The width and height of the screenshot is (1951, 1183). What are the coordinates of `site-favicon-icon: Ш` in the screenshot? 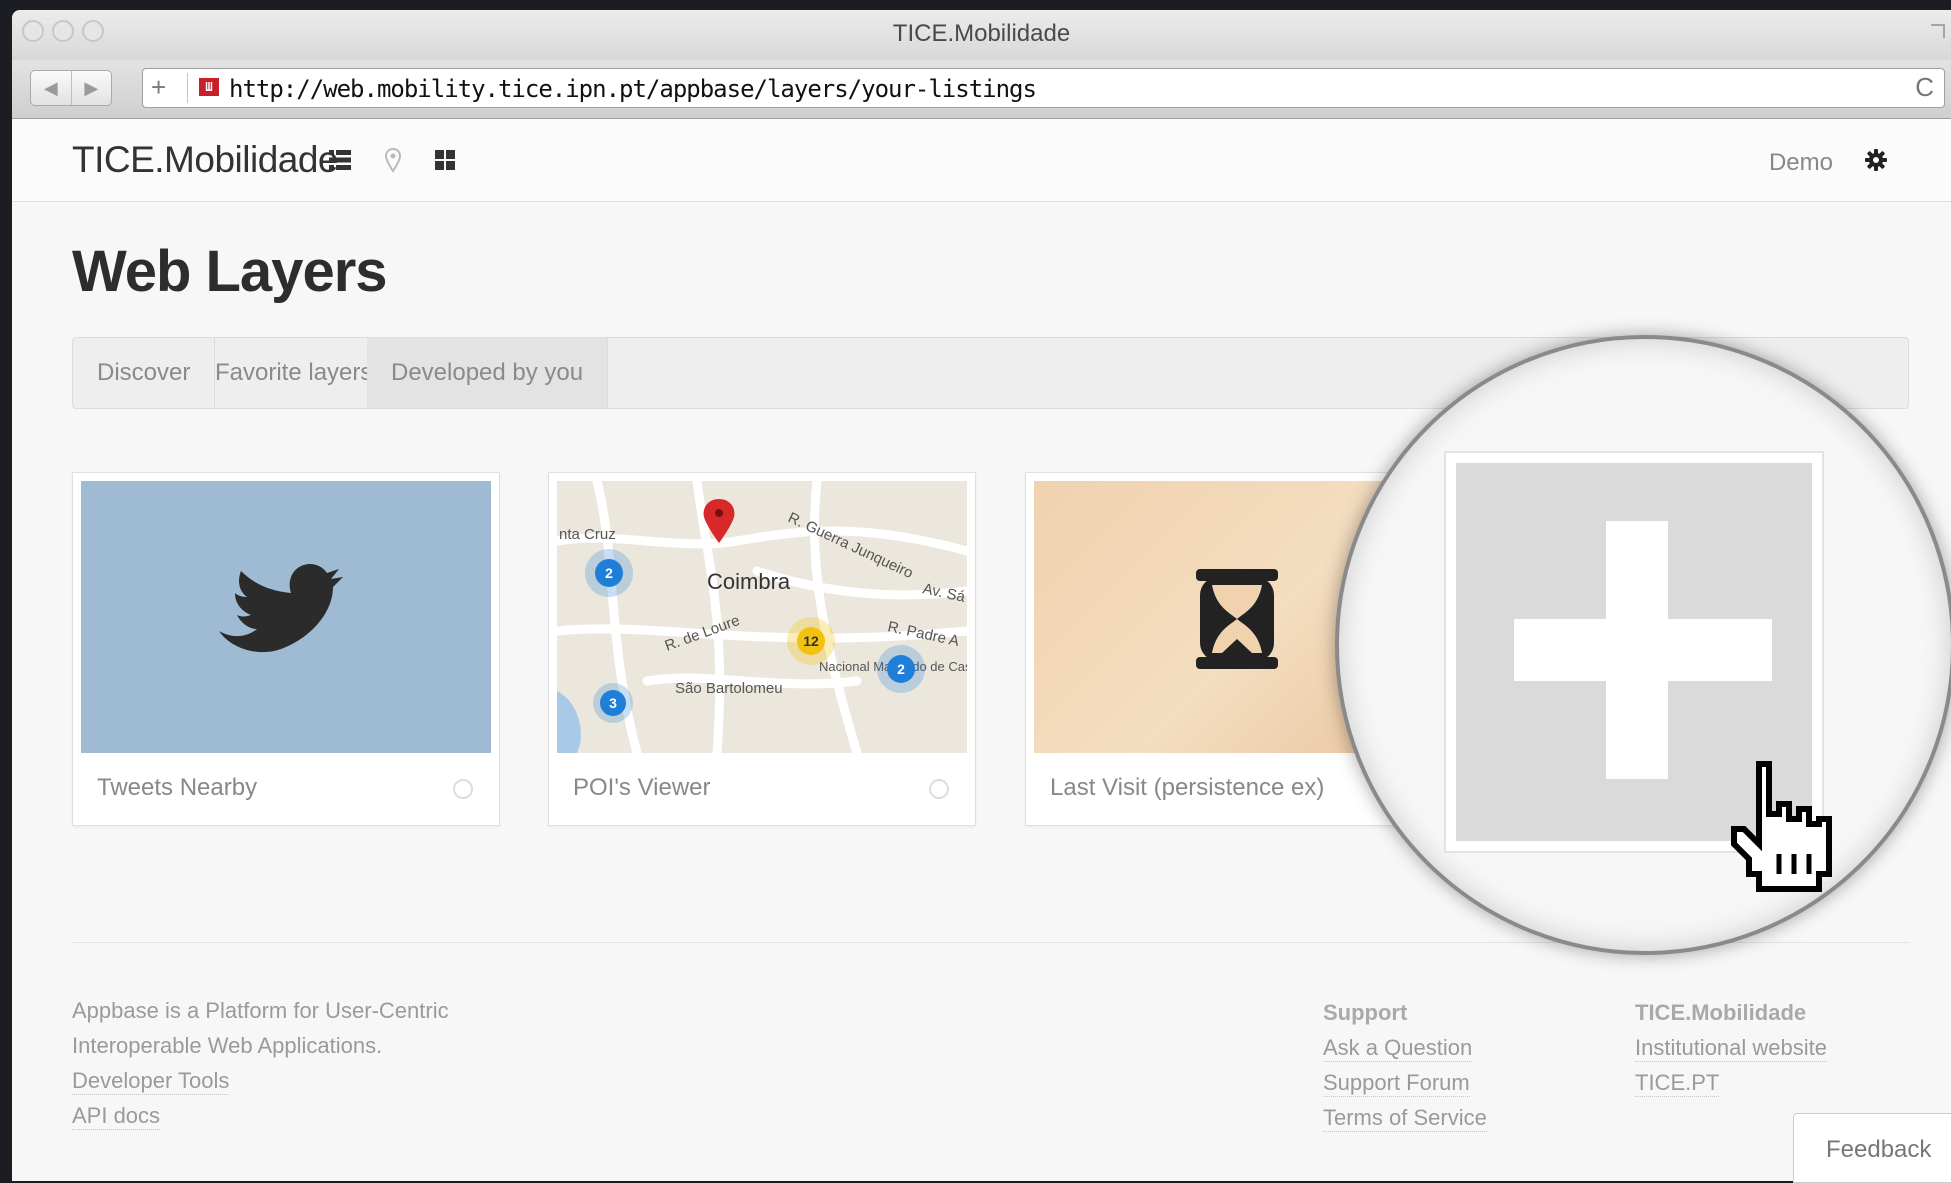 It's located at (209, 87).